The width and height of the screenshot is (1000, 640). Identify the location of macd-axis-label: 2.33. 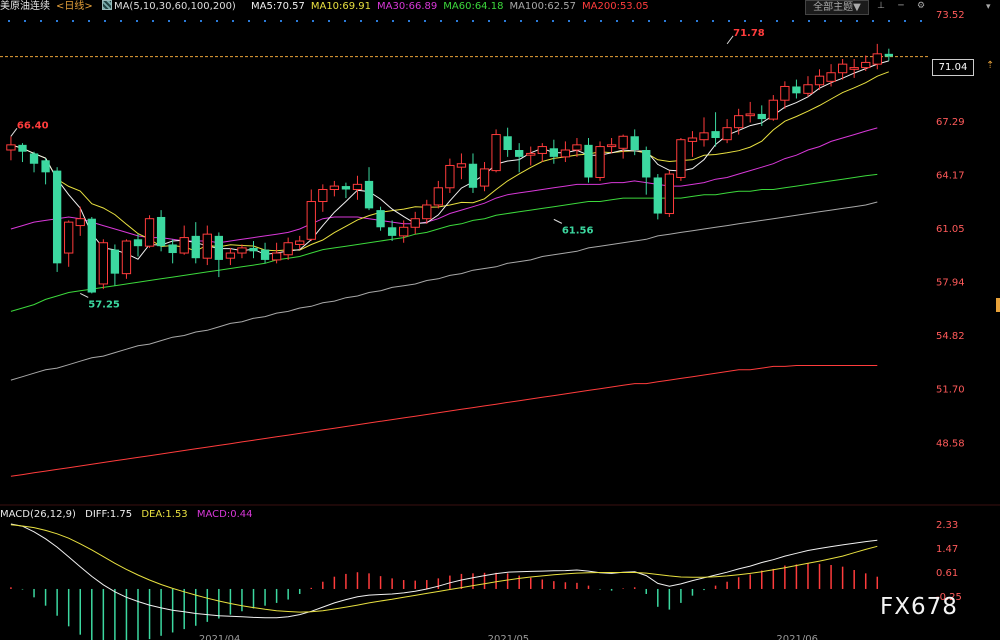
(947, 525).